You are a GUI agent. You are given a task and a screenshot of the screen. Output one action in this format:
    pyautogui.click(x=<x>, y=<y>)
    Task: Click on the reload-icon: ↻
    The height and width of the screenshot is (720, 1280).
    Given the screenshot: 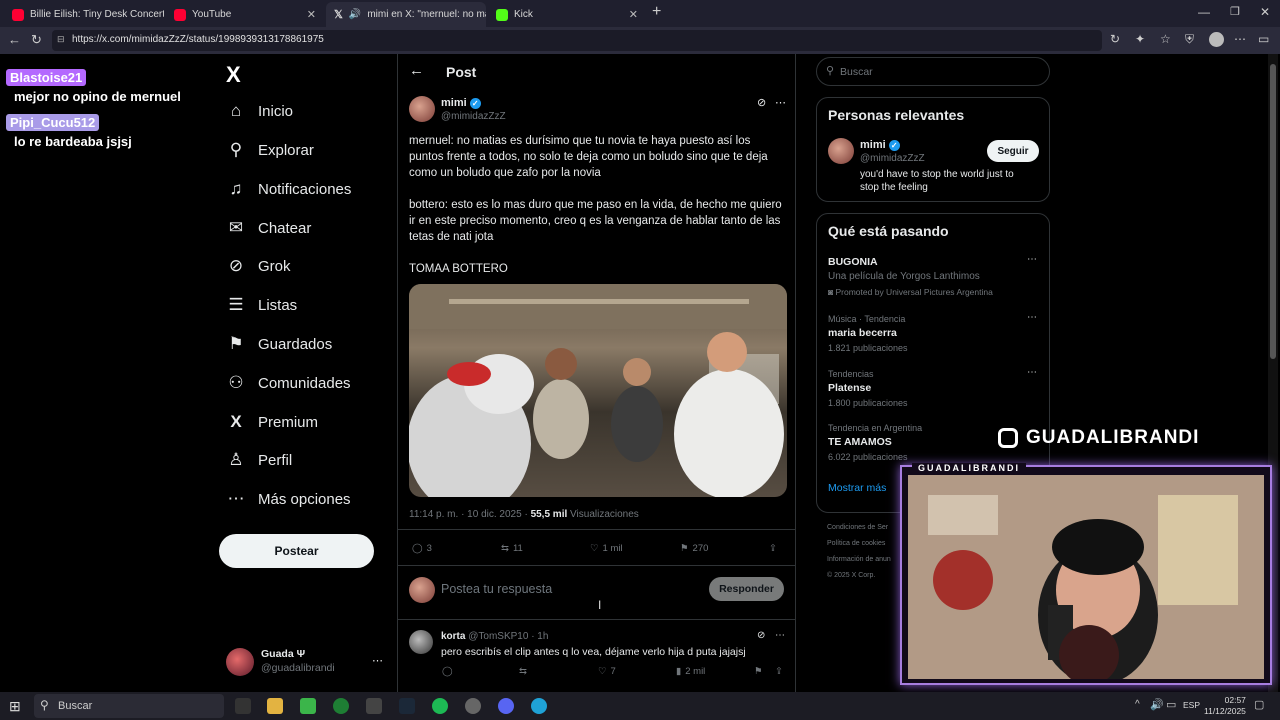 What is the action you would take?
    pyautogui.click(x=36, y=40)
    